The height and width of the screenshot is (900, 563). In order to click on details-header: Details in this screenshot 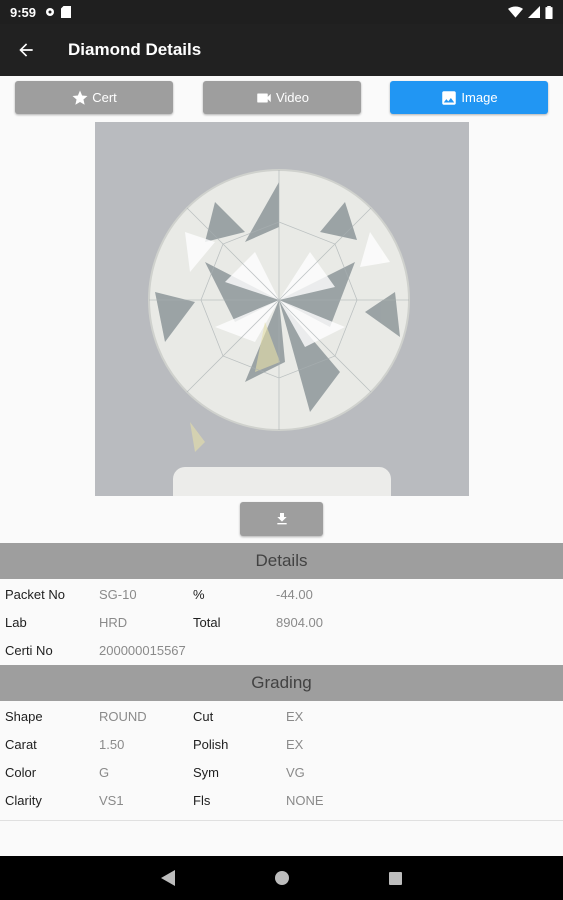, I will do `click(281, 561)`.